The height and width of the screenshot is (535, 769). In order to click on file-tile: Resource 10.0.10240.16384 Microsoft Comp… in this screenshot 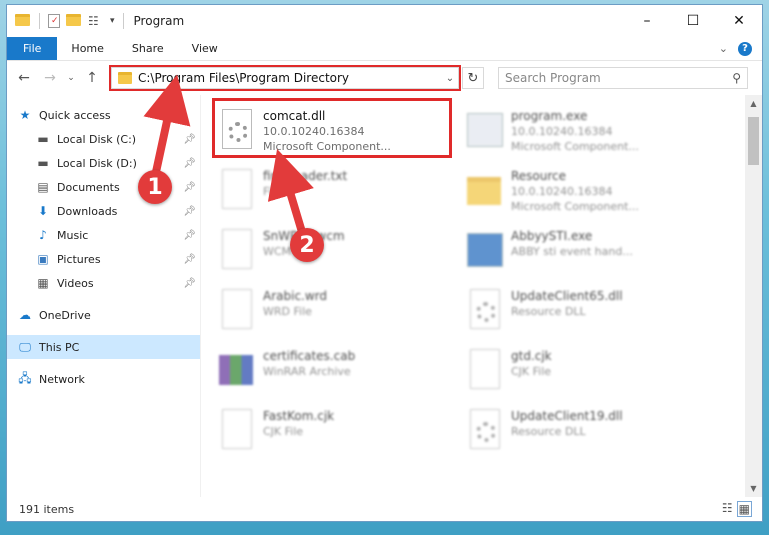, I will do `click(587, 191)`.